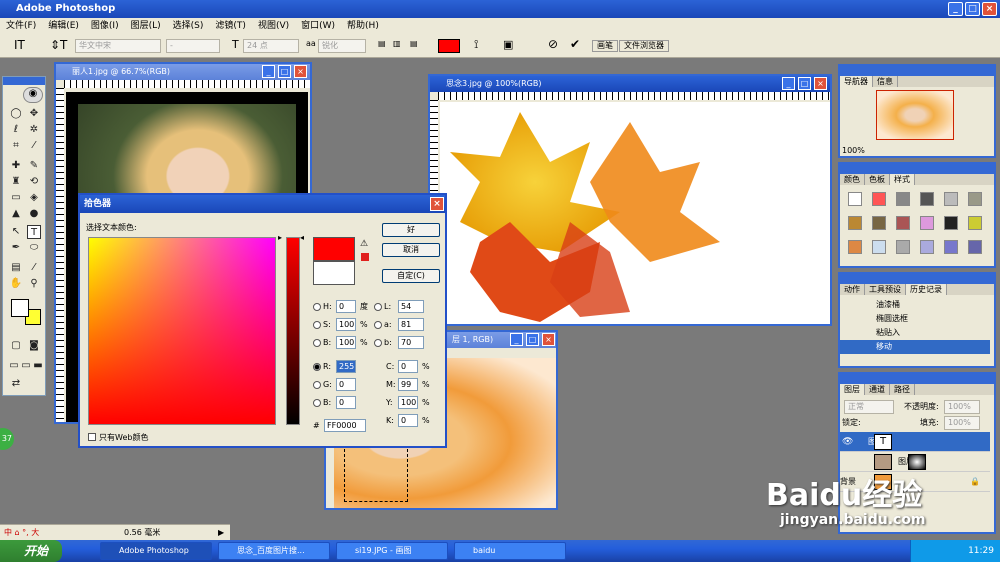 This screenshot has width=1000, height=562. Describe the element at coordinates (788, 83) in the screenshot. I see `doc2-minimize-button: _` at that location.